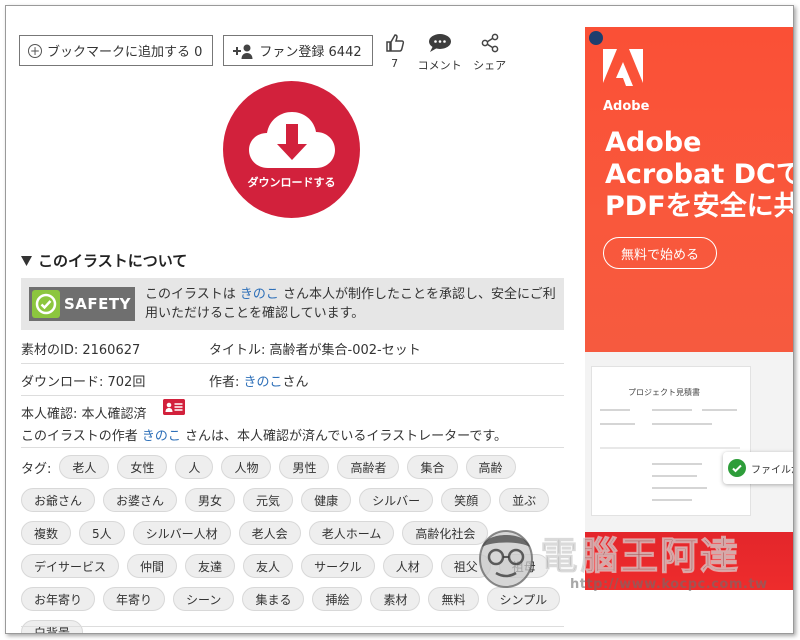 This screenshot has height=640, width=800. What do you see at coordinates (142, 467) in the screenshot?
I see `tag-chip: 女性` at bounding box center [142, 467].